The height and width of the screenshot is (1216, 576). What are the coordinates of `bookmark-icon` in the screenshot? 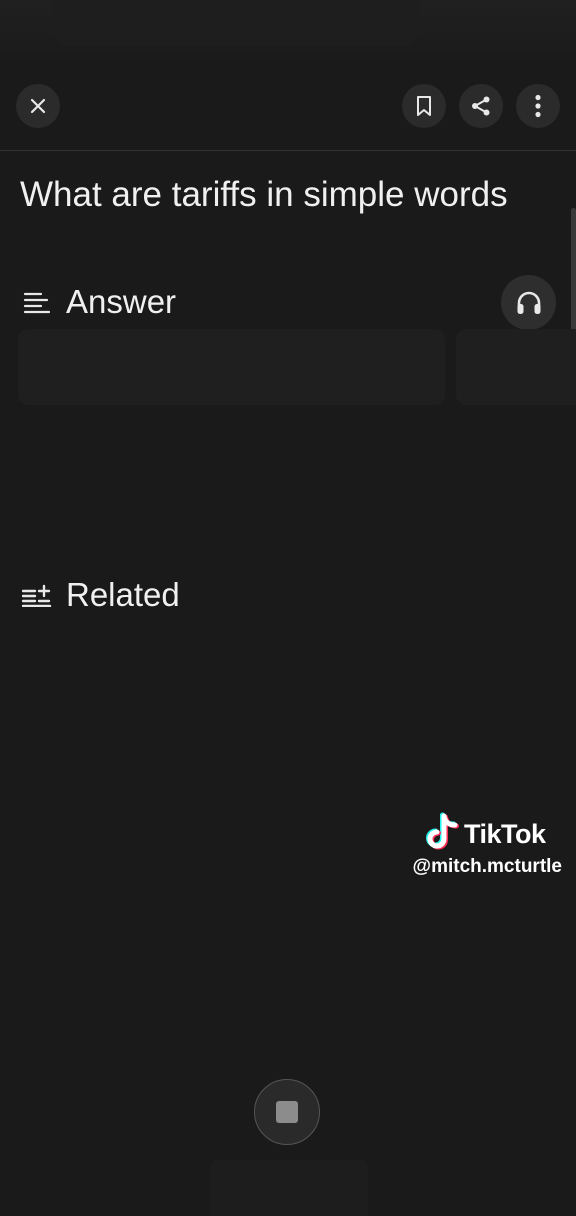 It's located at (424, 106).